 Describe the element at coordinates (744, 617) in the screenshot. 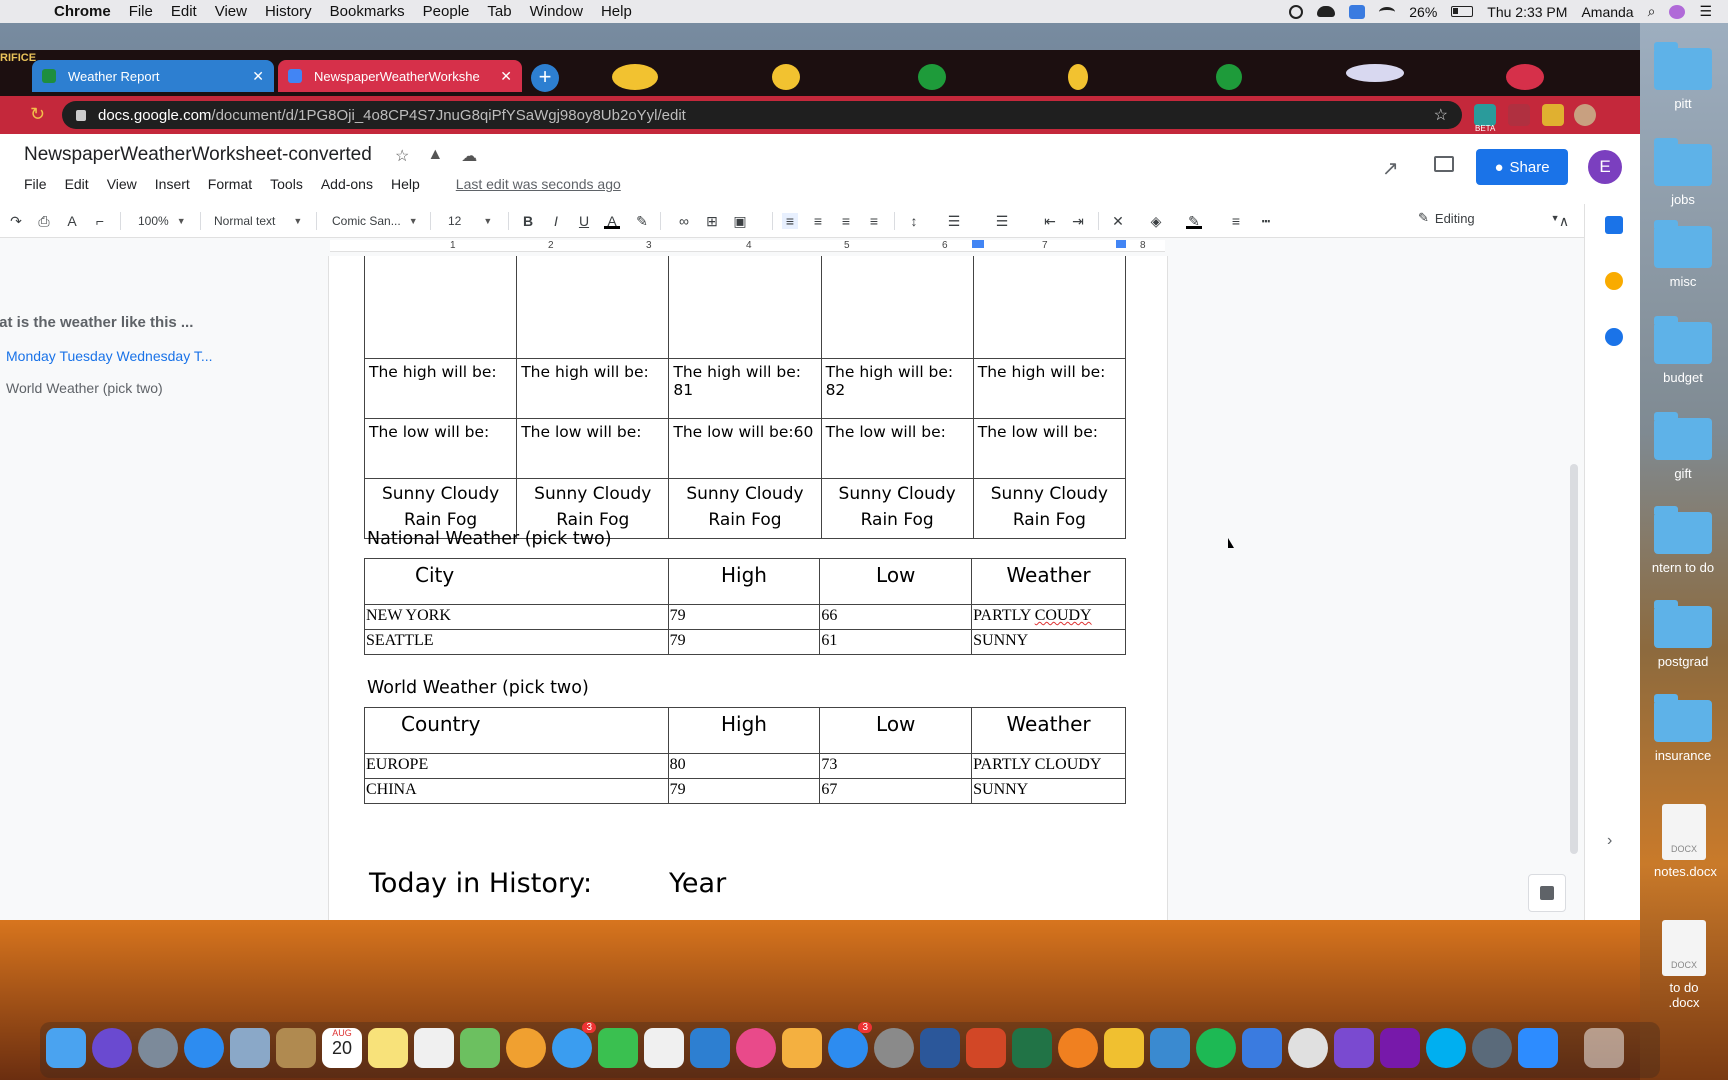

I see `table-cell: 79` at that location.